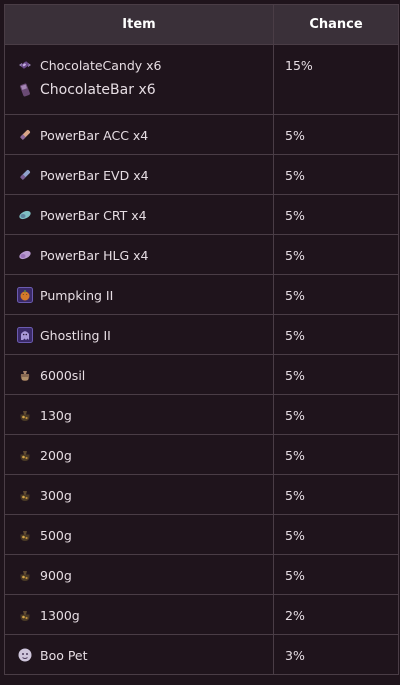 The height and width of the screenshot is (685, 400). I want to click on chance-value: 3%, so click(295, 655).